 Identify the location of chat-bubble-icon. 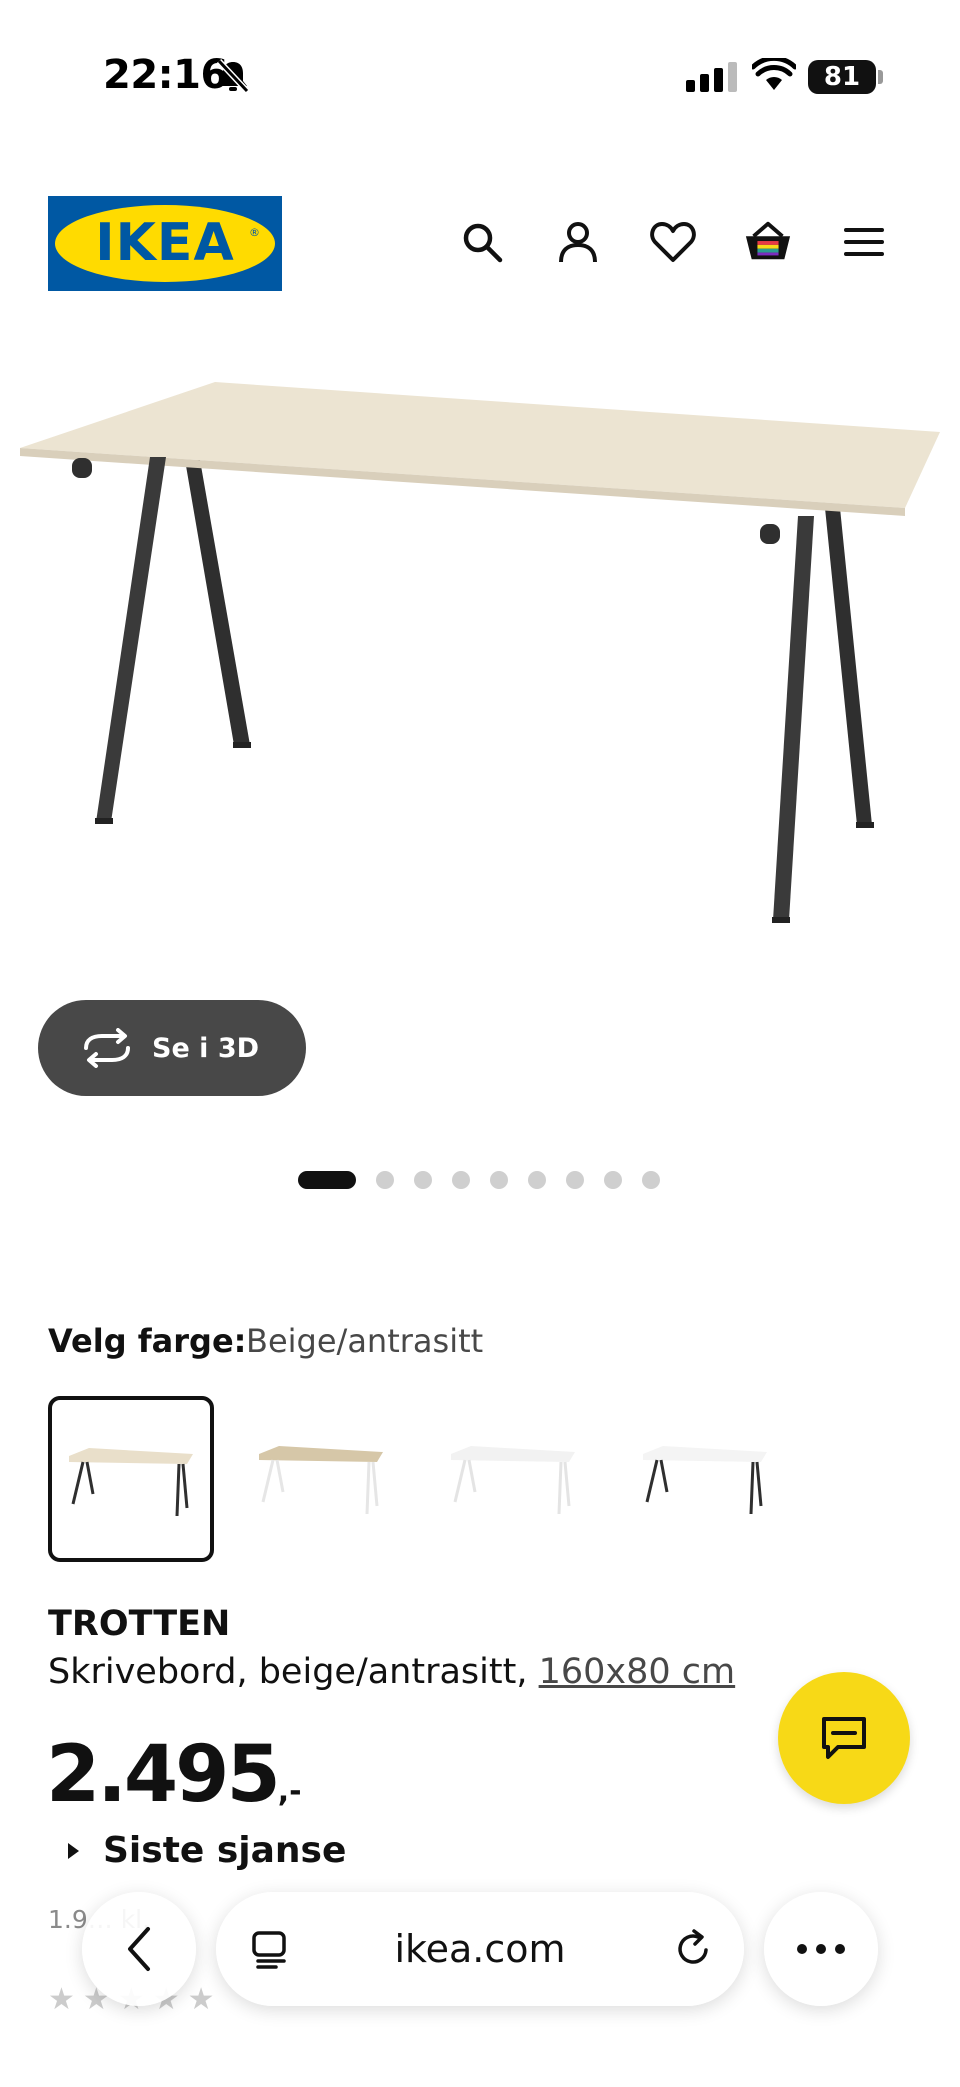
(844, 1738).